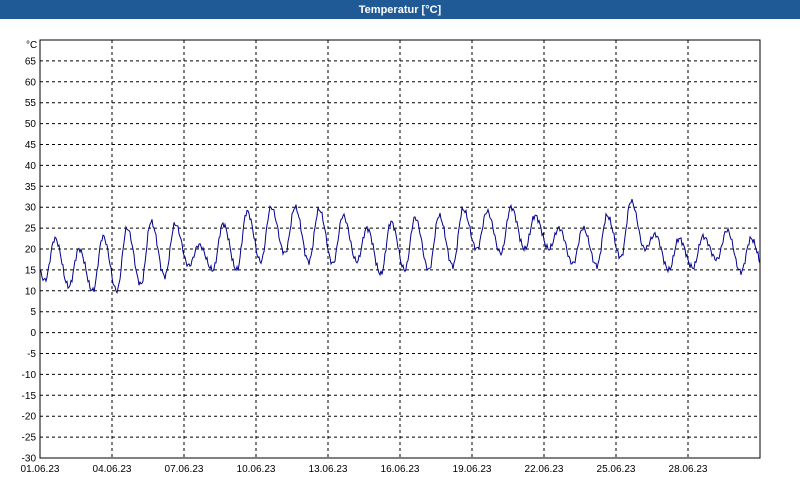 This screenshot has width=800, height=500. Describe the element at coordinates (31, 354) in the screenshot. I see `y-tick-label: -5` at that location.